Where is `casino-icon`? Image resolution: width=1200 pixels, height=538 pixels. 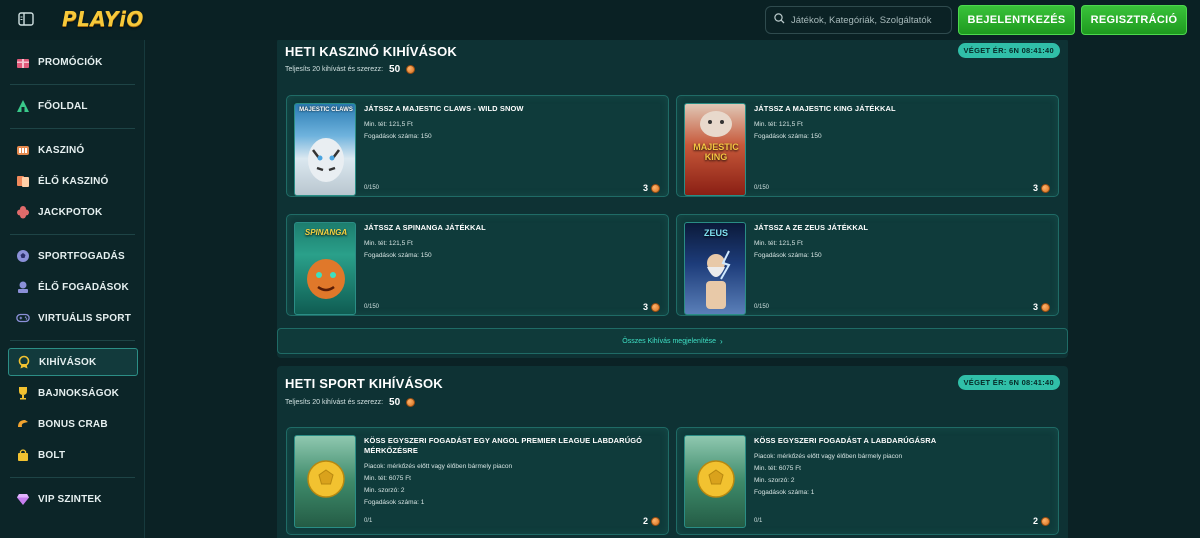 casino-icon is located at coordinates (23, 150).